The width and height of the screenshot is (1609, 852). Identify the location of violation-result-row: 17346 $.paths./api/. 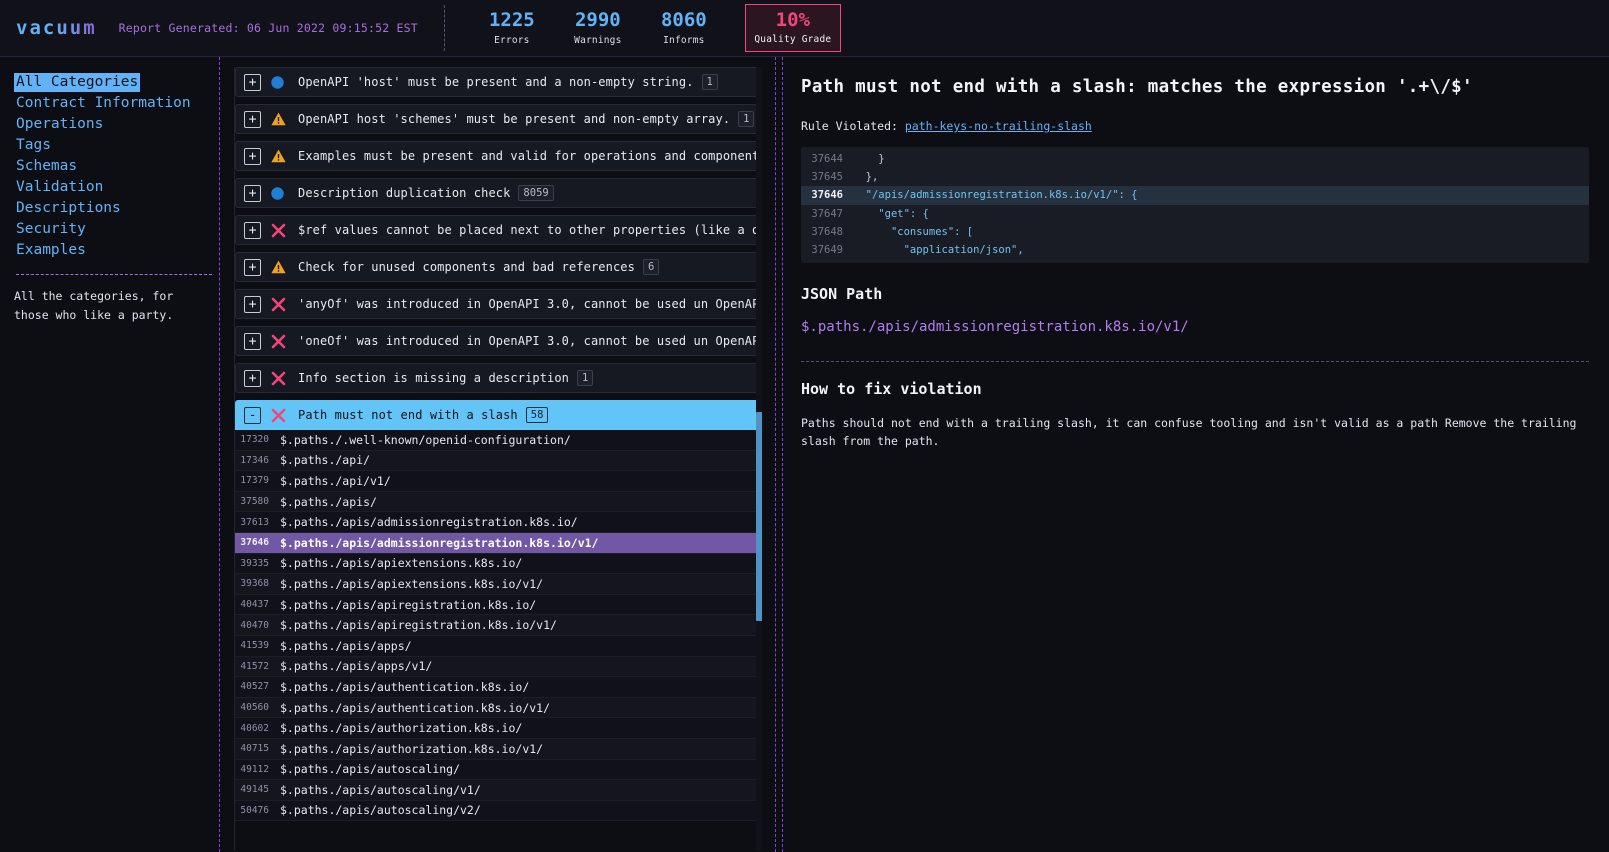
(498, 461).